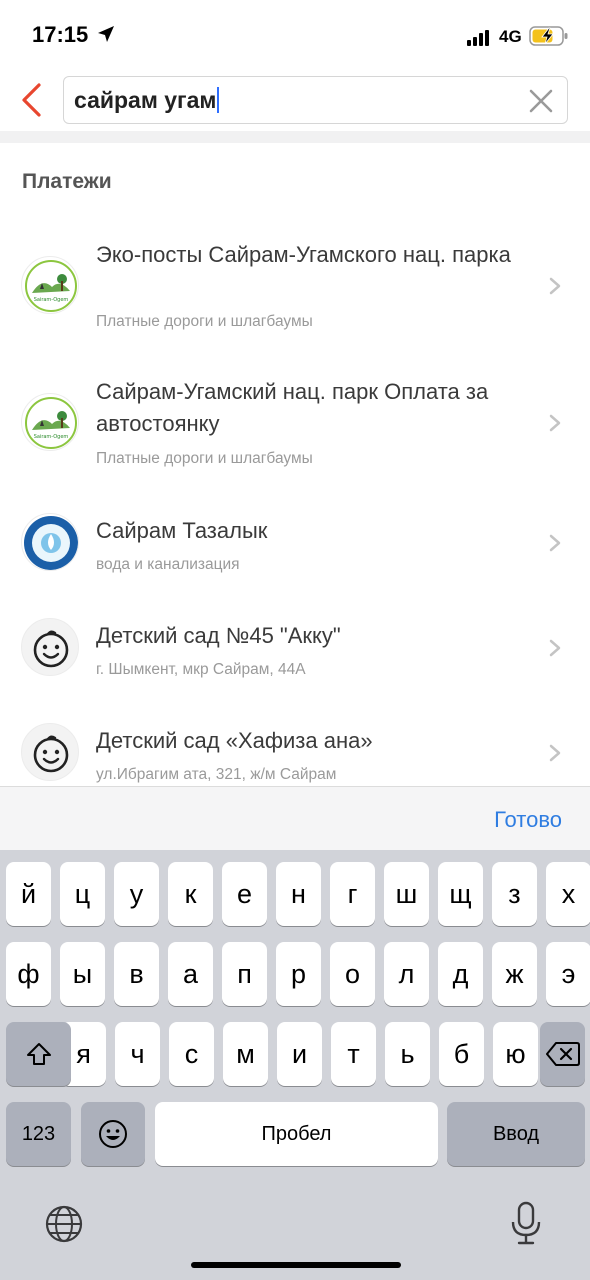  What do you see at coordinates (480, 40) in the screenshot?
I see `signal-bars-icon` at bounding box center [480, 40].